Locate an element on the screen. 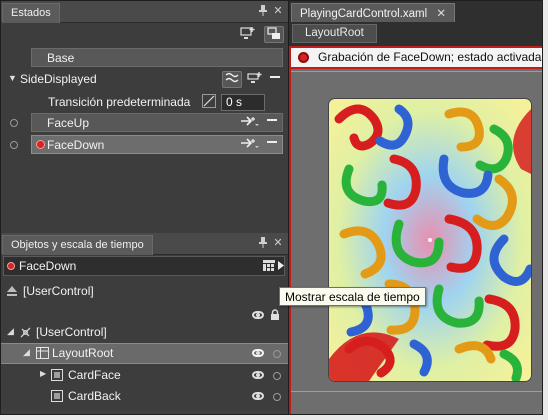  state-row-faceup: FaceUp is located at coordinates (144, 122).